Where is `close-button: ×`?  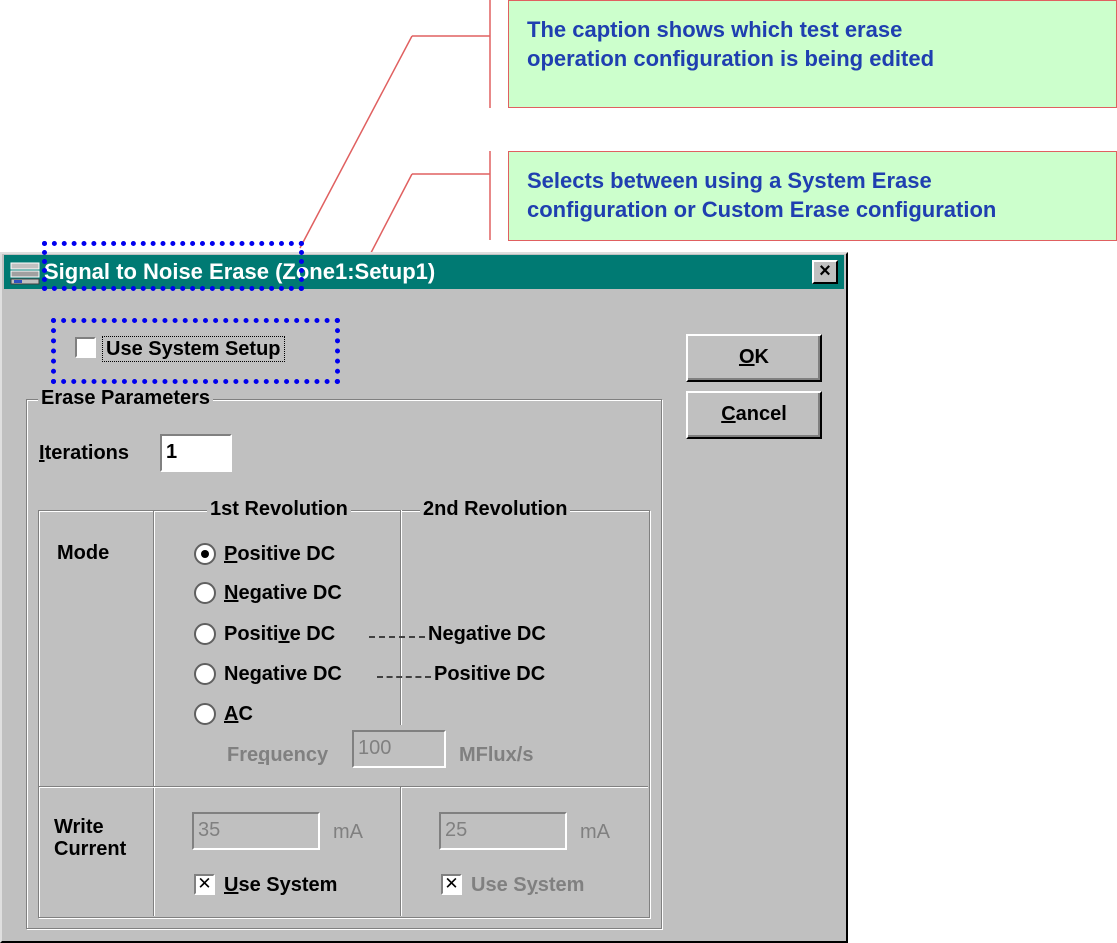
close-button: × is located at coordinates (825, 272).